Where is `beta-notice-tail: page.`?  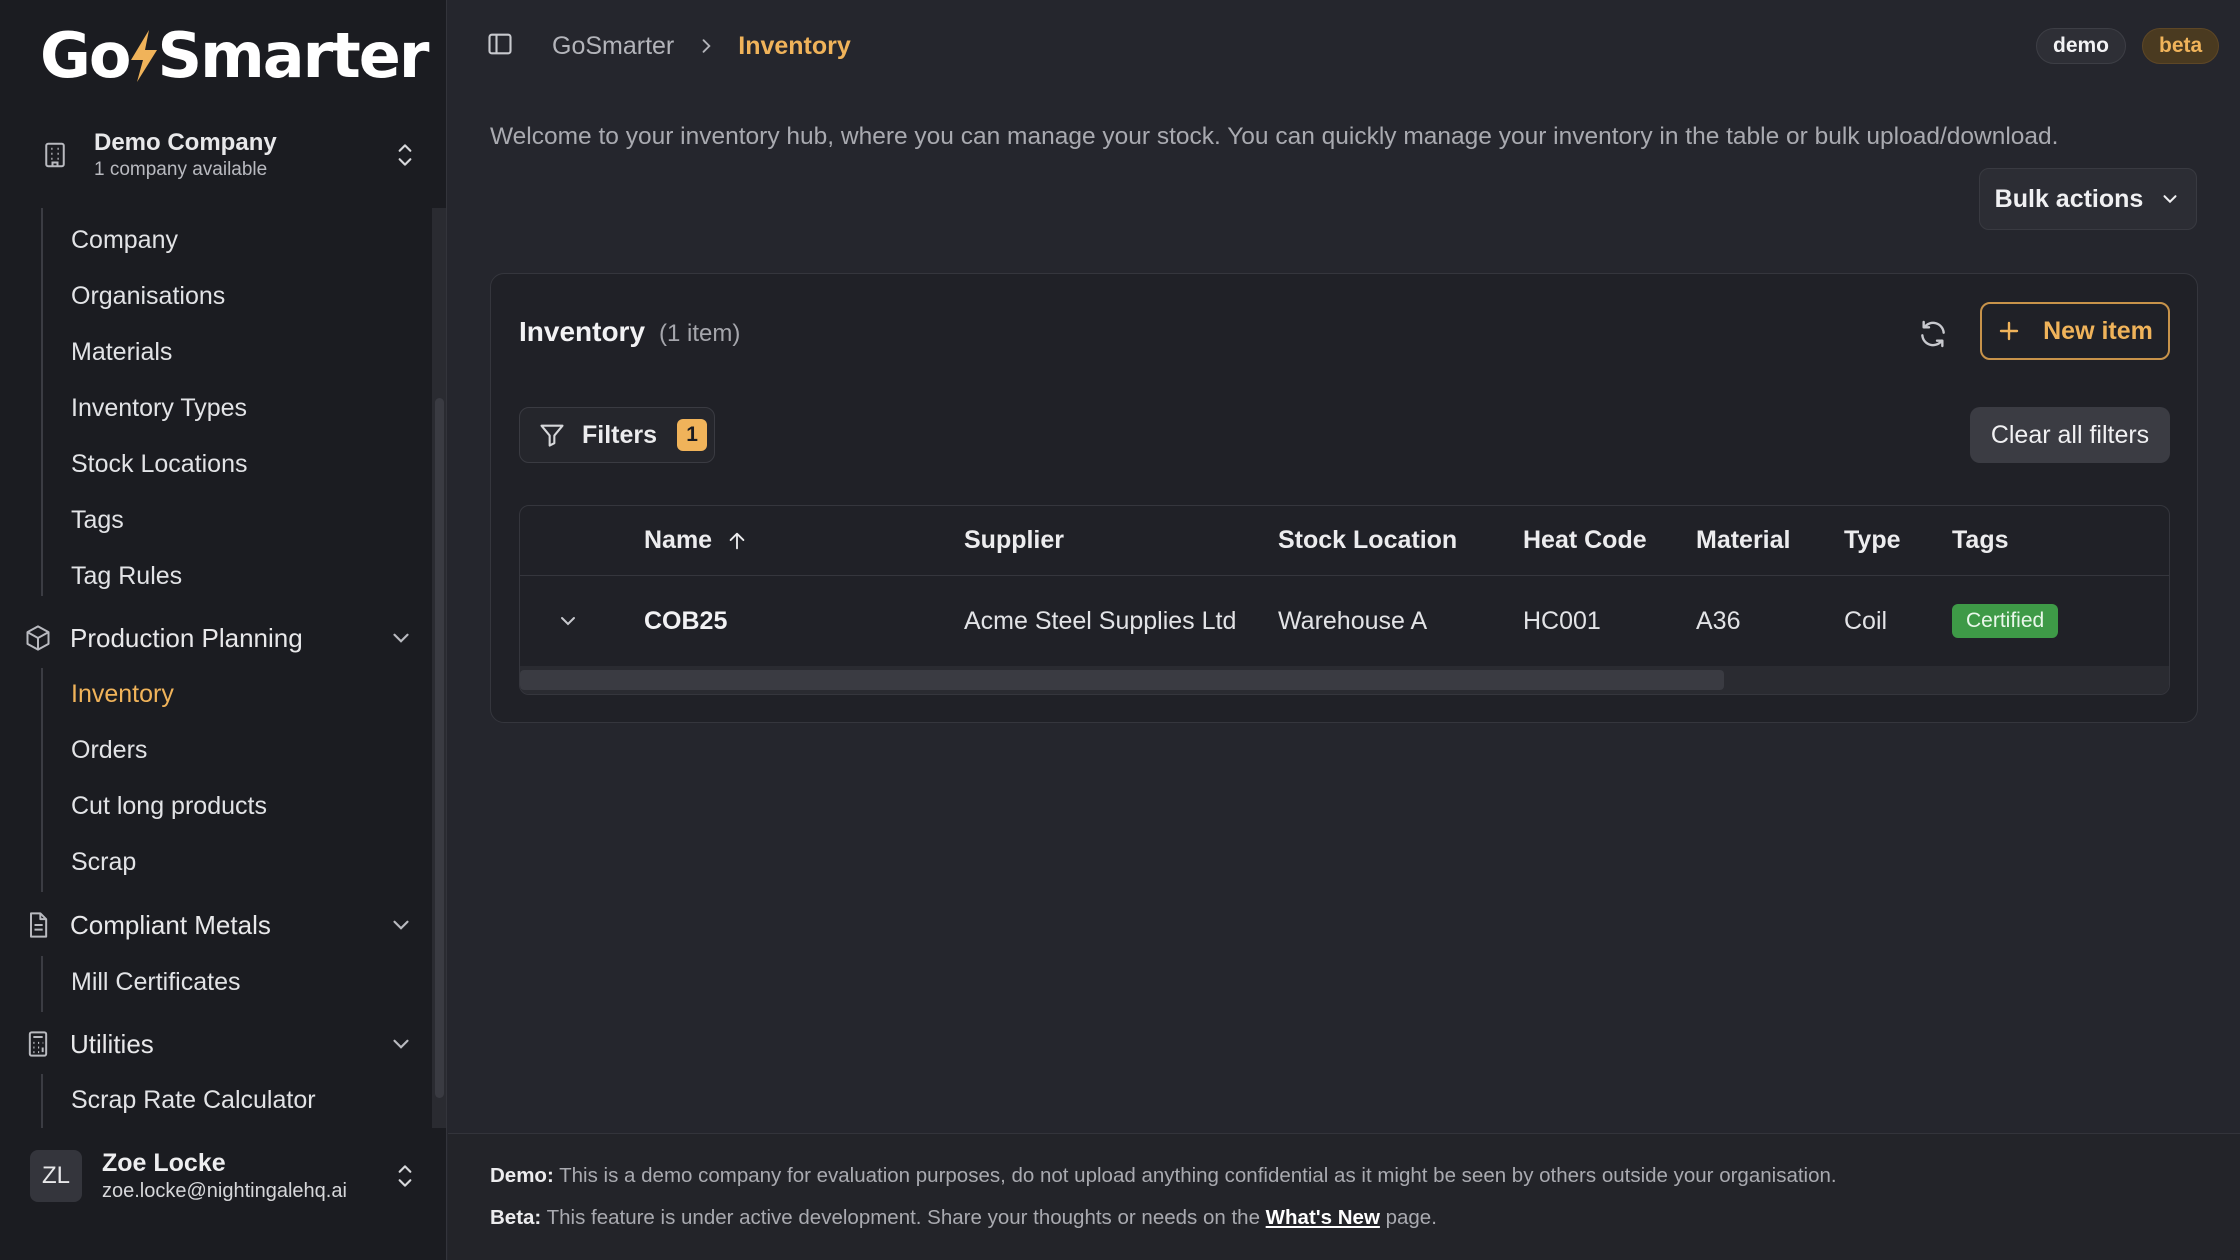
beta-notice-tail: page. is located at coordinates (1408, 1217).